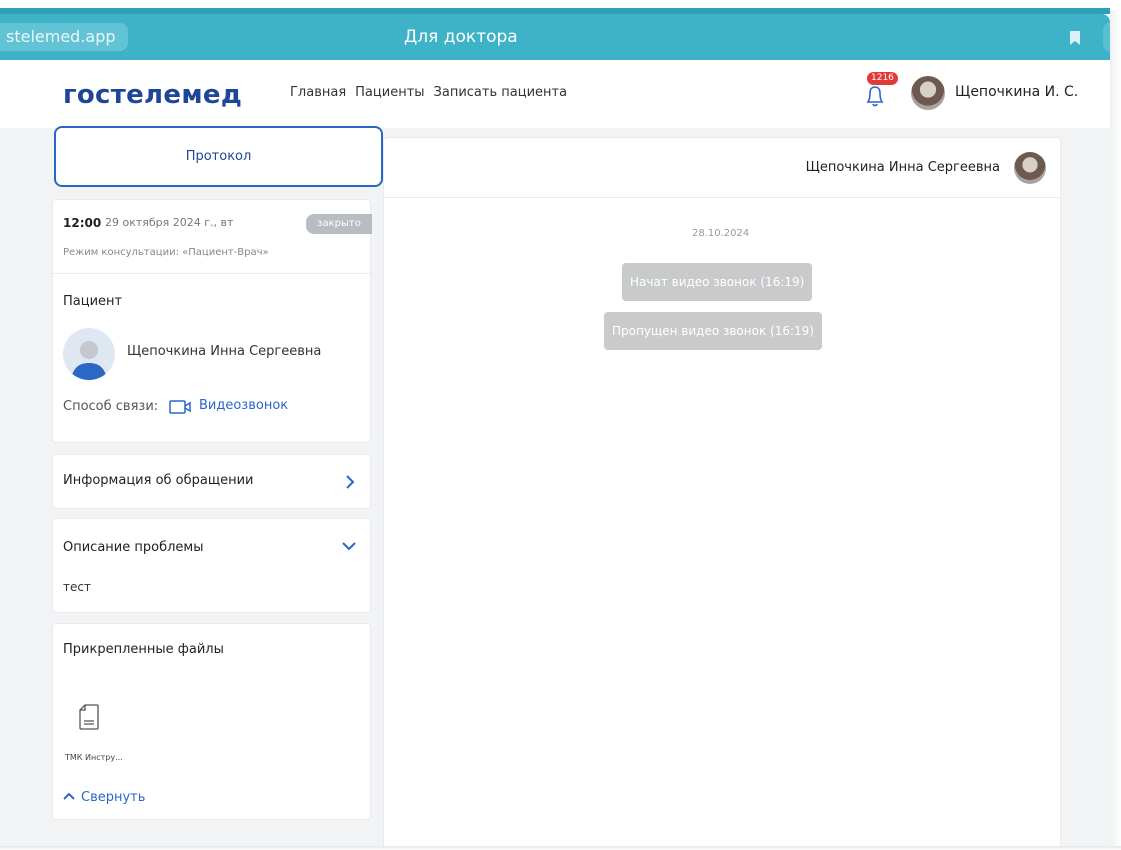 This screenshot has width=1121, height=850. Describe the element at coordinates (93, 301) in the screenshot. I see `patient-section-title: Пациент` at that location.